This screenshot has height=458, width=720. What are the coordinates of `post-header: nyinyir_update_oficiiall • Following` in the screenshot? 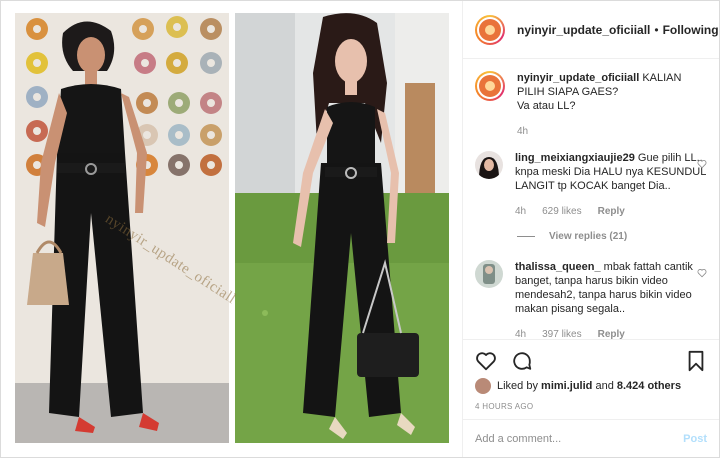 It's located at (591, 30).